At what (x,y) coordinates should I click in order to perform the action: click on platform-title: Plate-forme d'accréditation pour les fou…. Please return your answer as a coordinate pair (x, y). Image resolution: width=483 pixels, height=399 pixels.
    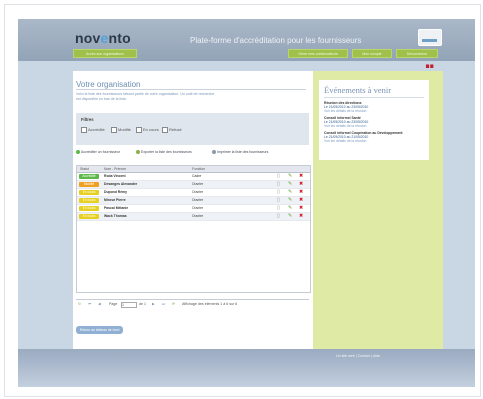
    Looking at the image, I should click on (276, 40).